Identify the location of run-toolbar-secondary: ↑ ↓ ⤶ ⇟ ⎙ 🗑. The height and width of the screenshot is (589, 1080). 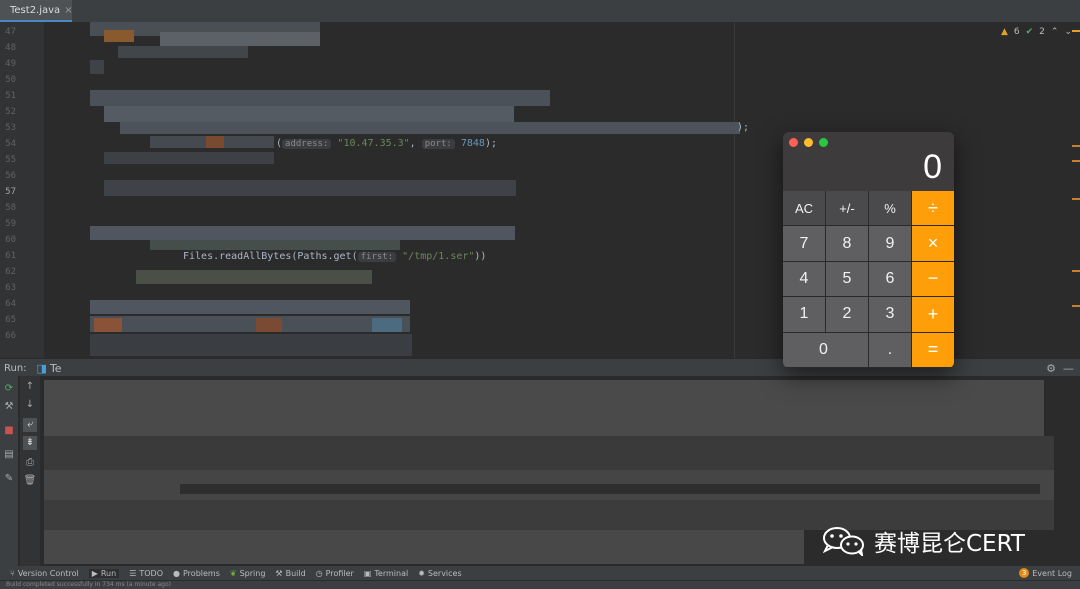
(30, 471).